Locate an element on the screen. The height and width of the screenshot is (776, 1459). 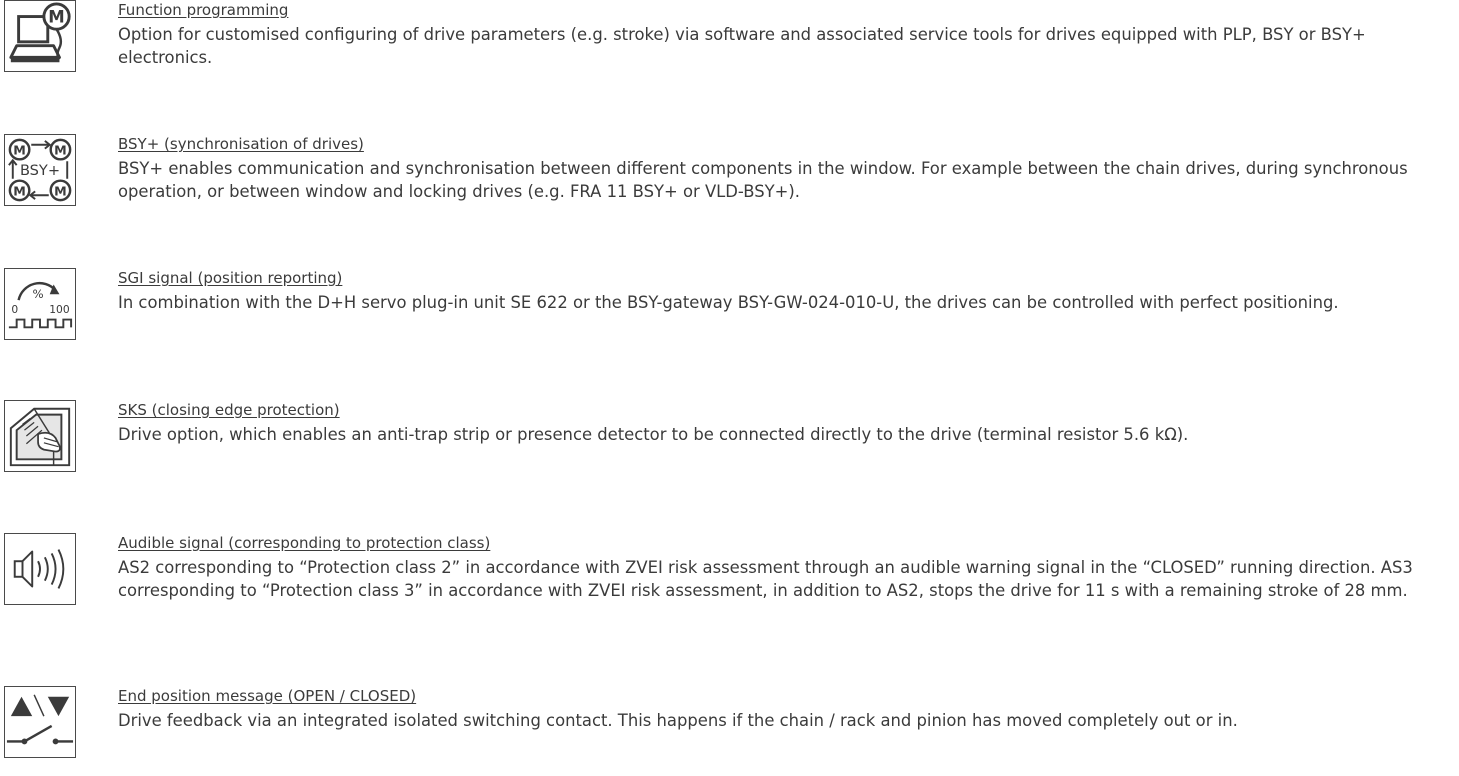
end-switch-icon is located at coordinates (40, 722).